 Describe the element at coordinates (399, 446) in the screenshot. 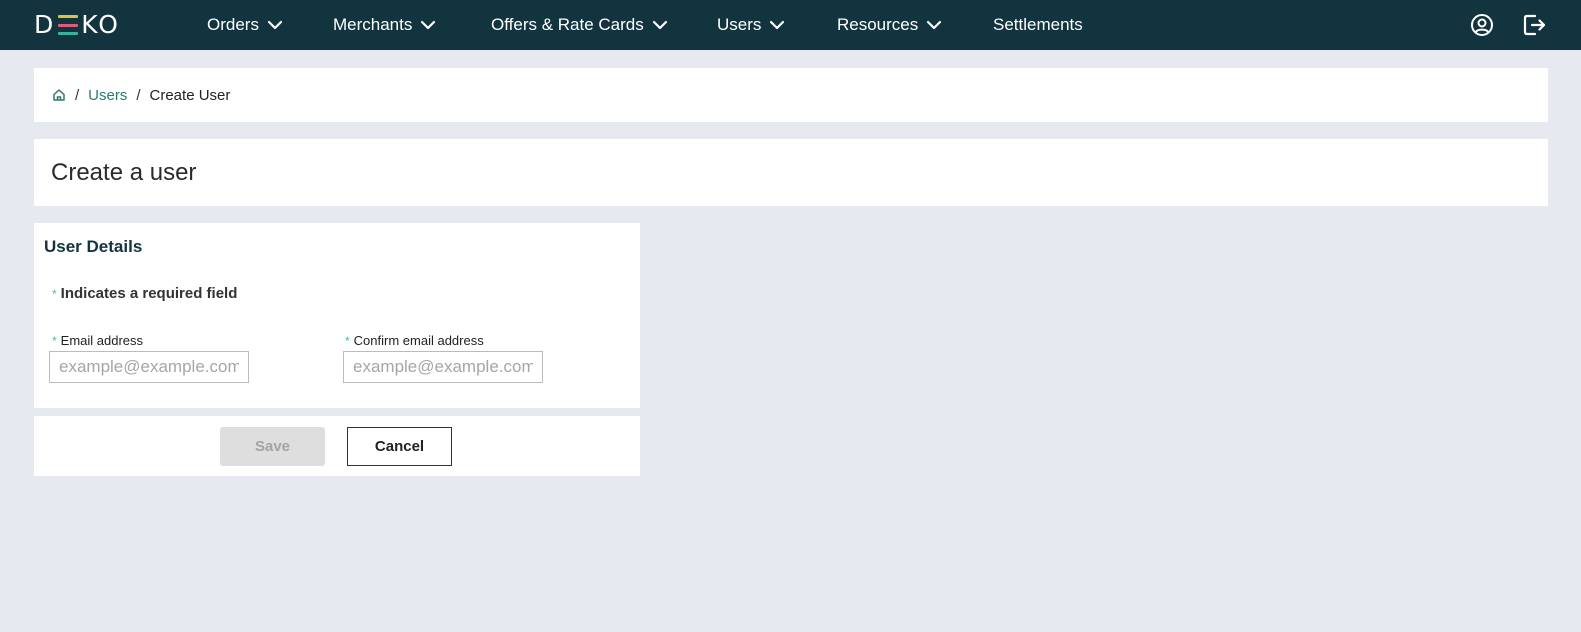

I see `cancel-button: Cancel` at that location.